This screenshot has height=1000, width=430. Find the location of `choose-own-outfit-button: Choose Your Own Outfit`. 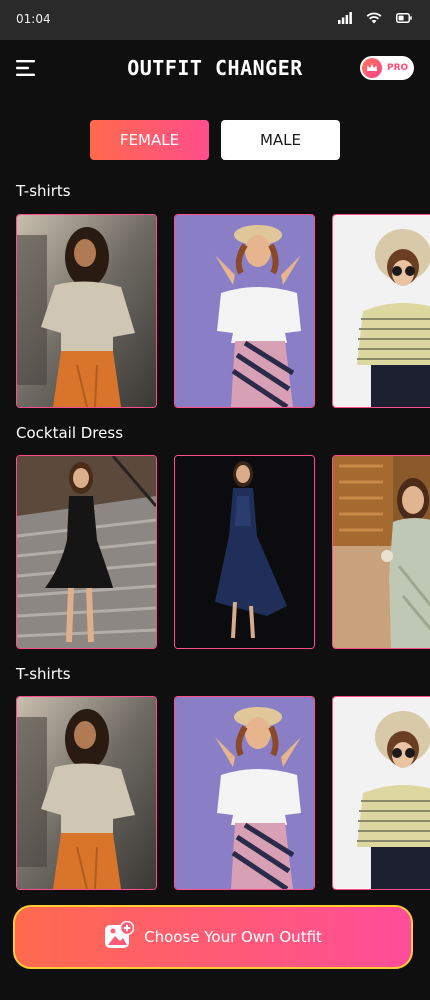

choose-own-outfit-button: Choose Your Own Outfit is located at coordinates (213, 937).